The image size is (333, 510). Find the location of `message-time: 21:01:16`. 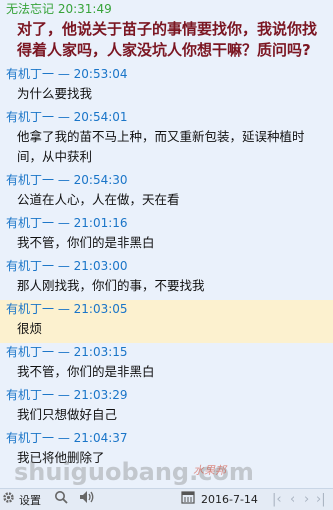

message-time: 21:01:16 is located at coordinates (100, 223).